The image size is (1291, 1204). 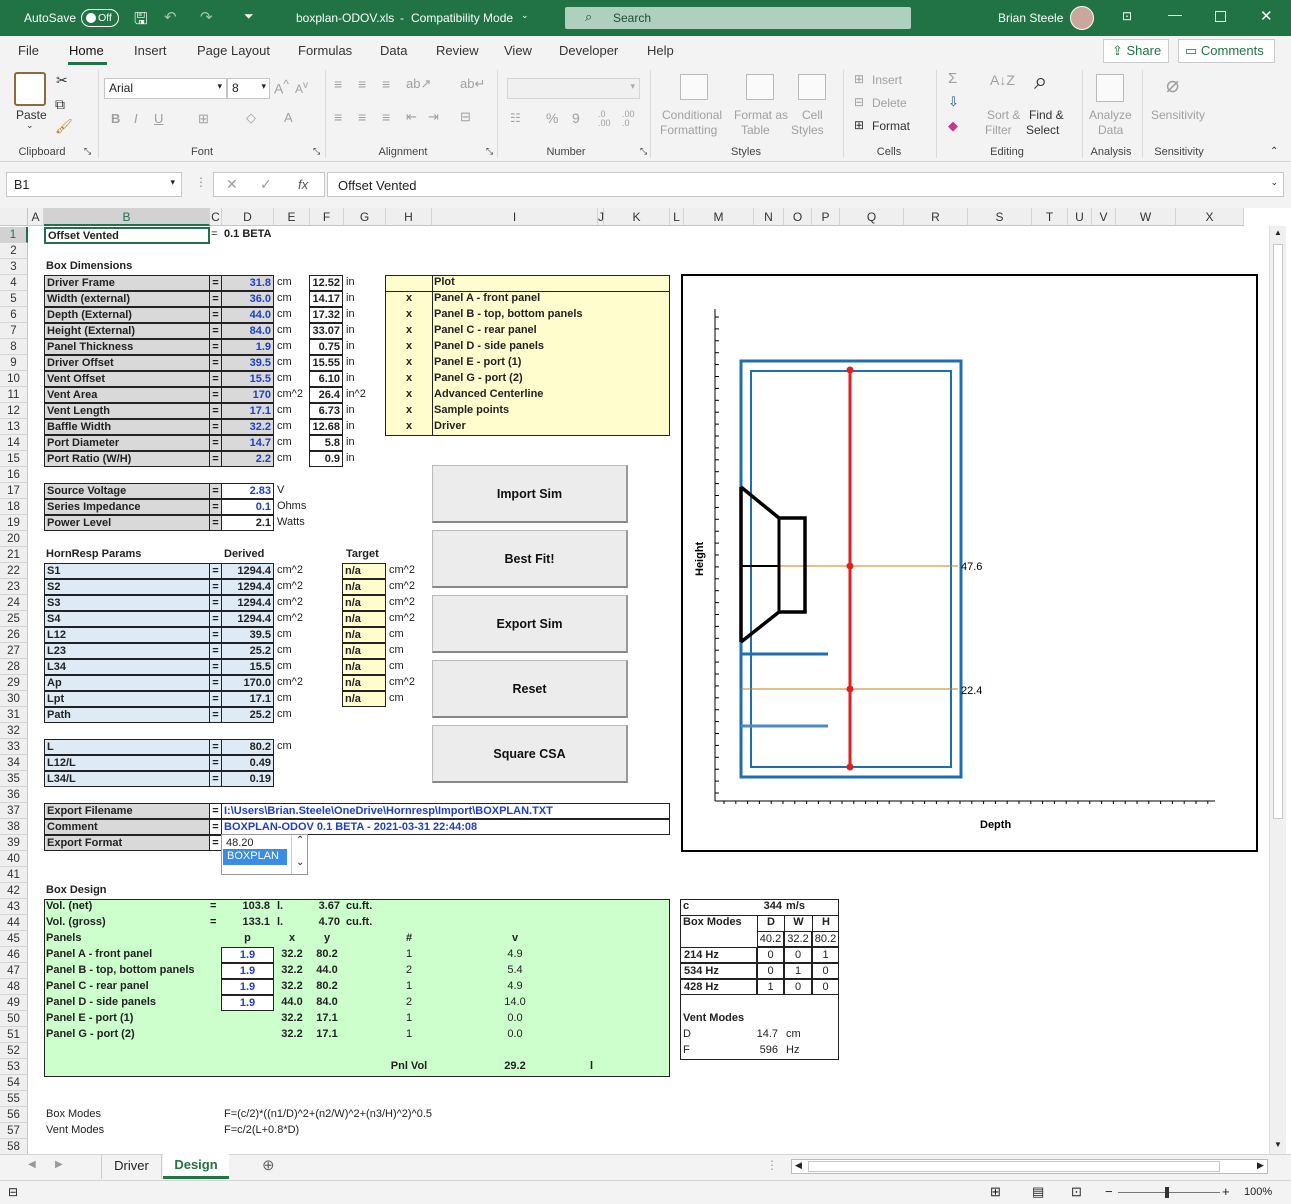 What do you see at coordinates (203, 119) in the screenshot?
I see `borders-icon: ⊞` at bounding box center [203, 119].